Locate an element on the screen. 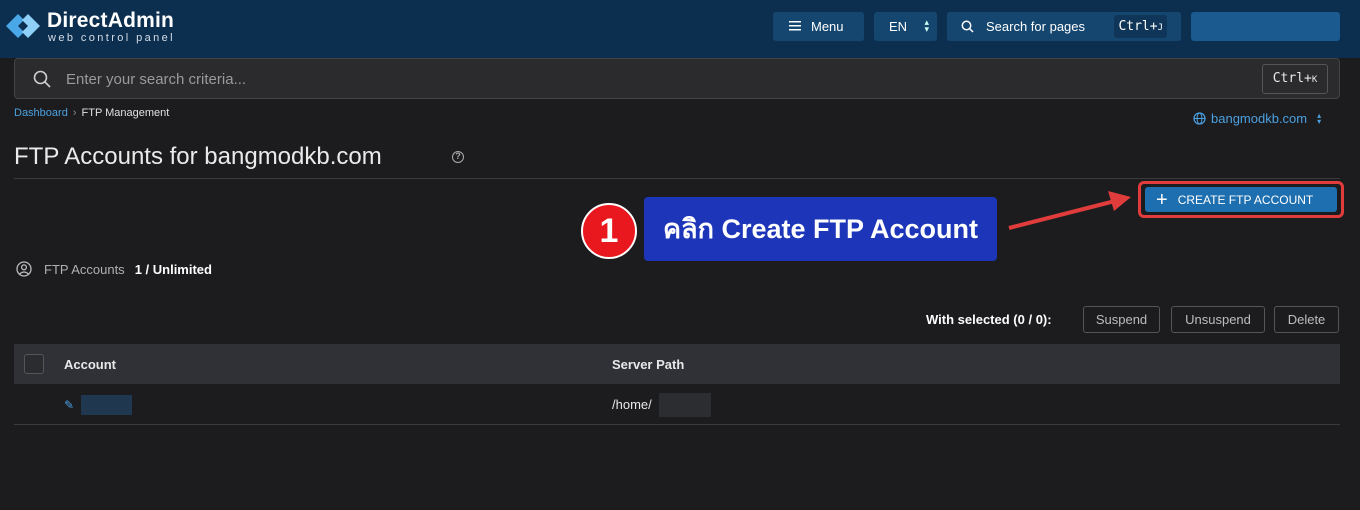 The image size is (1360, 510). directadmin-logo: DirectAdmin web control panel is located at coordinates (99, 27).